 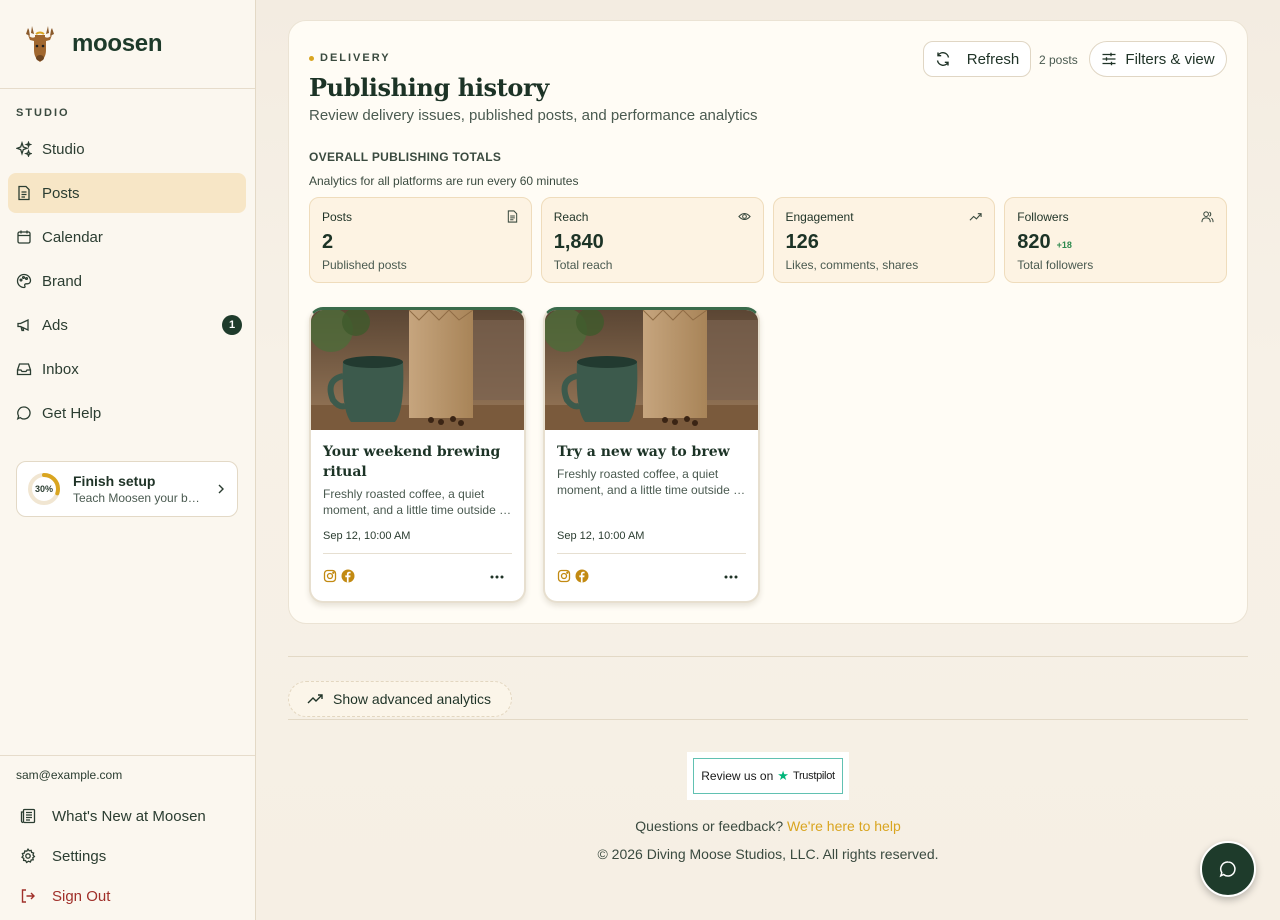 What do you see at coordinates (1034, 242) in the screenshot?
I see `stat-value: 820` at bounding box center [1034, 242].